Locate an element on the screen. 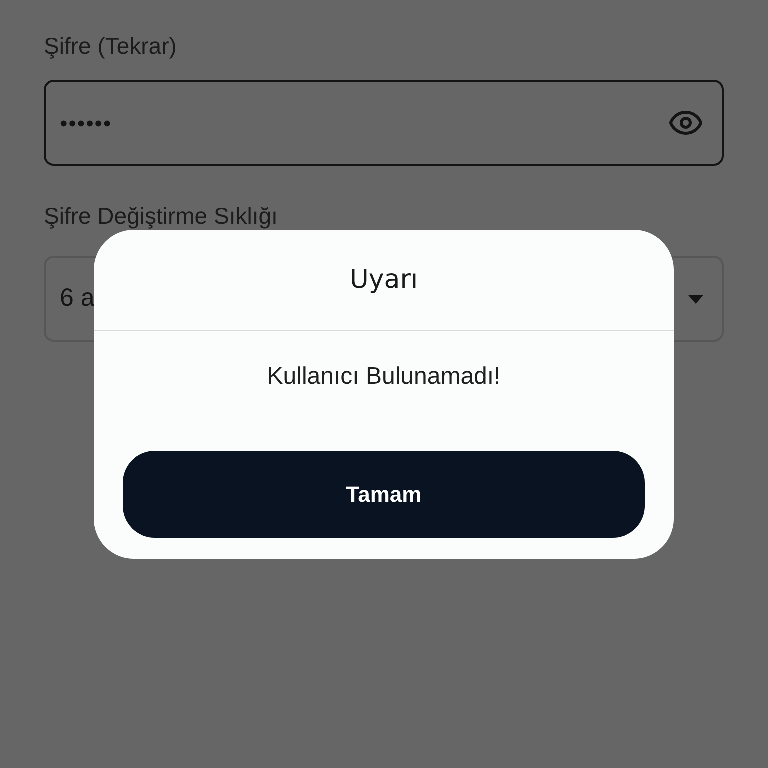 This screenshot has width=768, height=768. dialog-message: Kullanıcı Bulunamadı! is located at coordinates (384, 377).